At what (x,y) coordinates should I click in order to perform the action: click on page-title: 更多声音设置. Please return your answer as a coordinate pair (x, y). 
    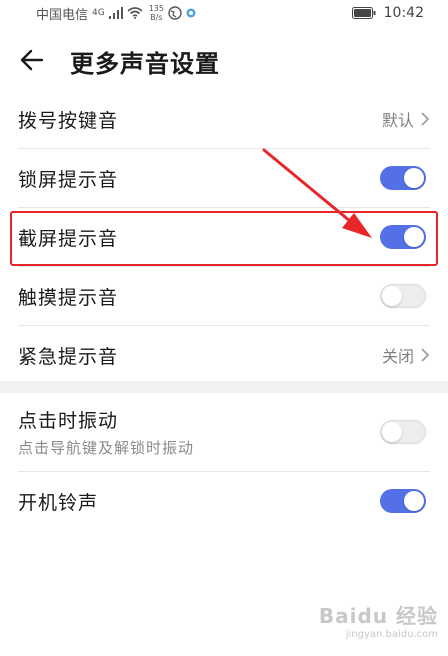
    Looking at the image, I should click on (145, 64).